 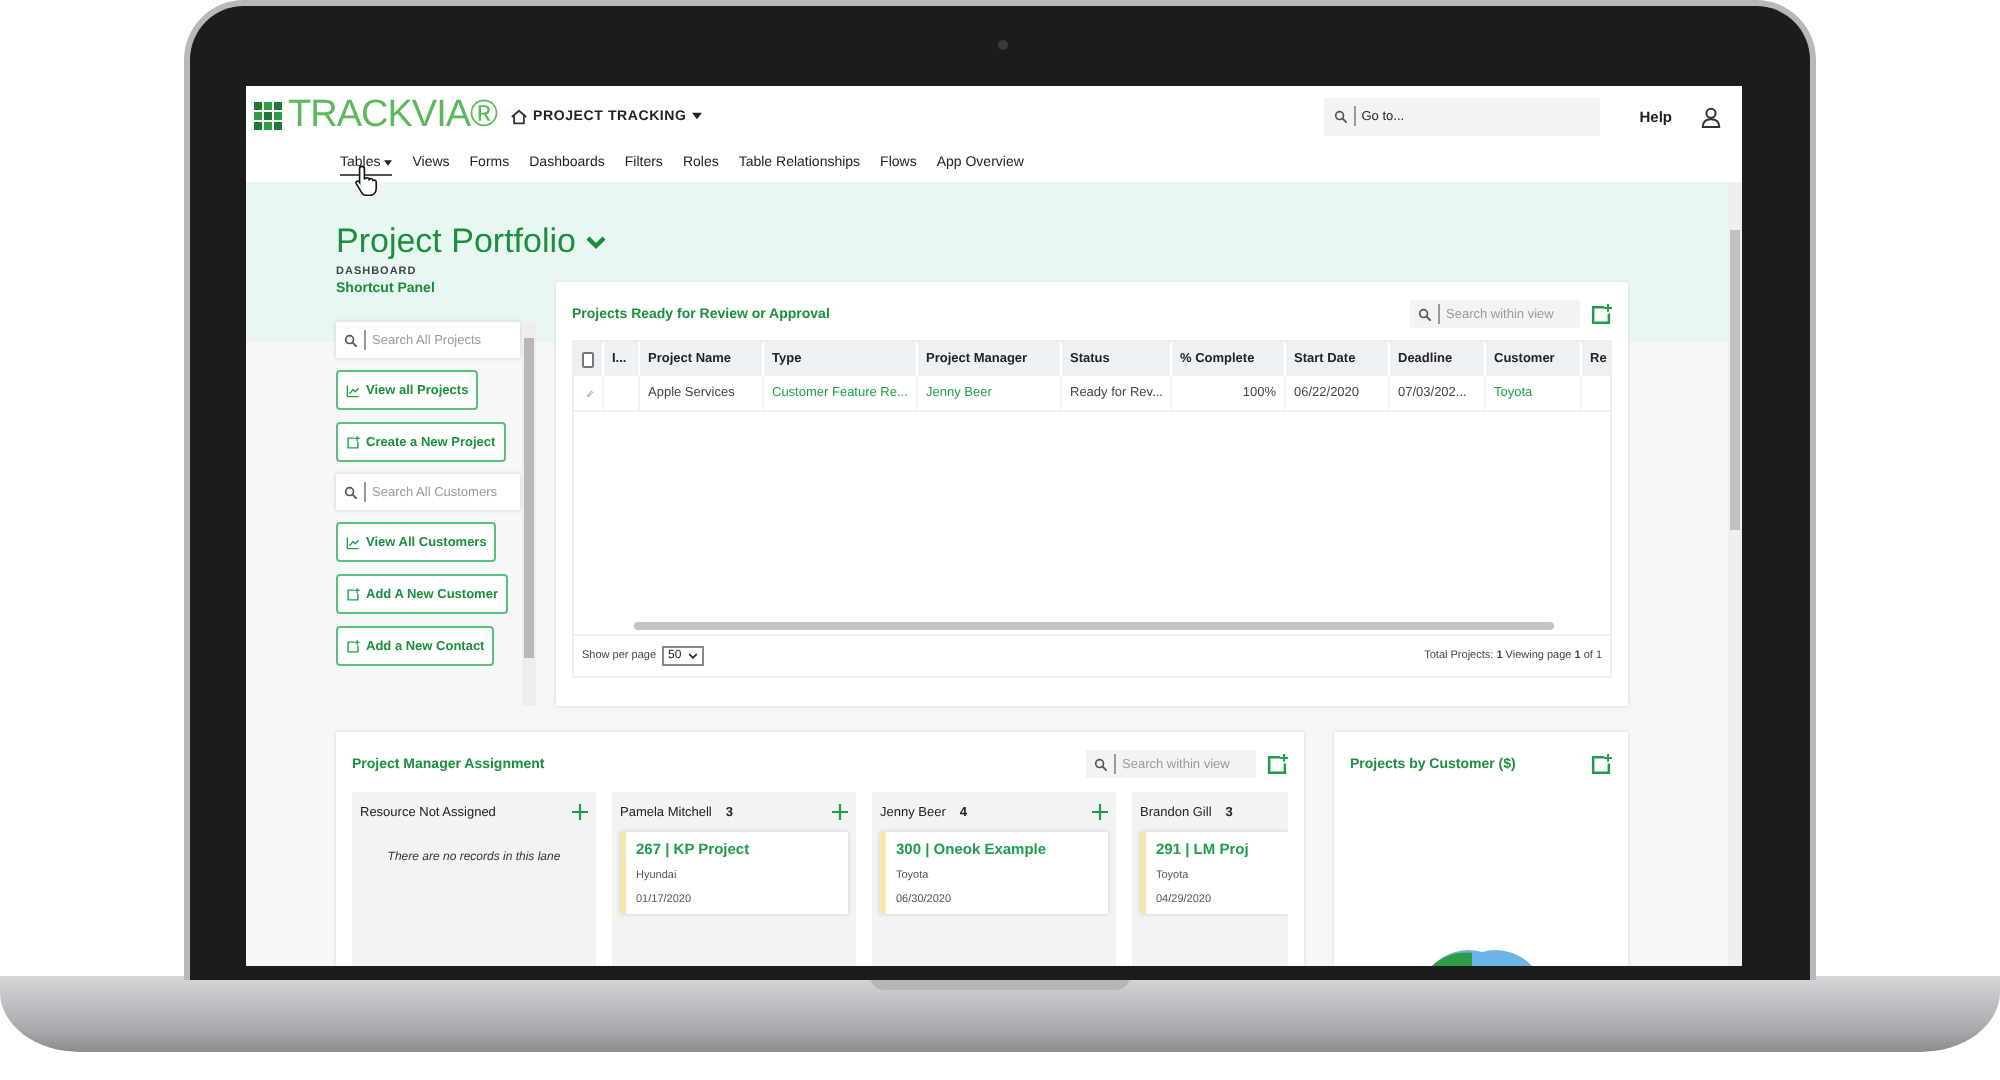 What do you see at coordinates (590, 393) in the screenshot?
I see `pencil-icon` at bounding box center [590, 393].